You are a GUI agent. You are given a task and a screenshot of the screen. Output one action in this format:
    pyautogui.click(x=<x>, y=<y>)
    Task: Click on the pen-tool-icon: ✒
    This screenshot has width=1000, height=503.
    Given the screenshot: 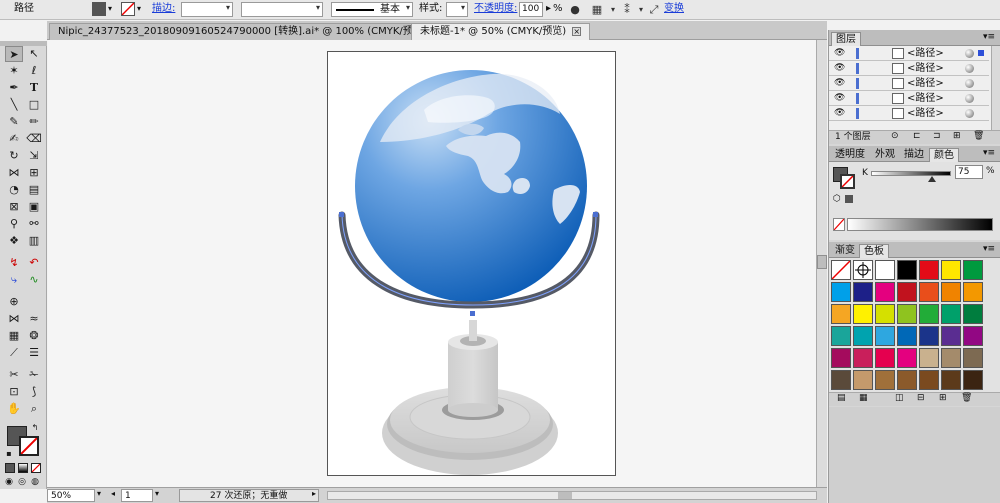 What is the action you would take?
    pyautogui.click(x=14, y=88)
    